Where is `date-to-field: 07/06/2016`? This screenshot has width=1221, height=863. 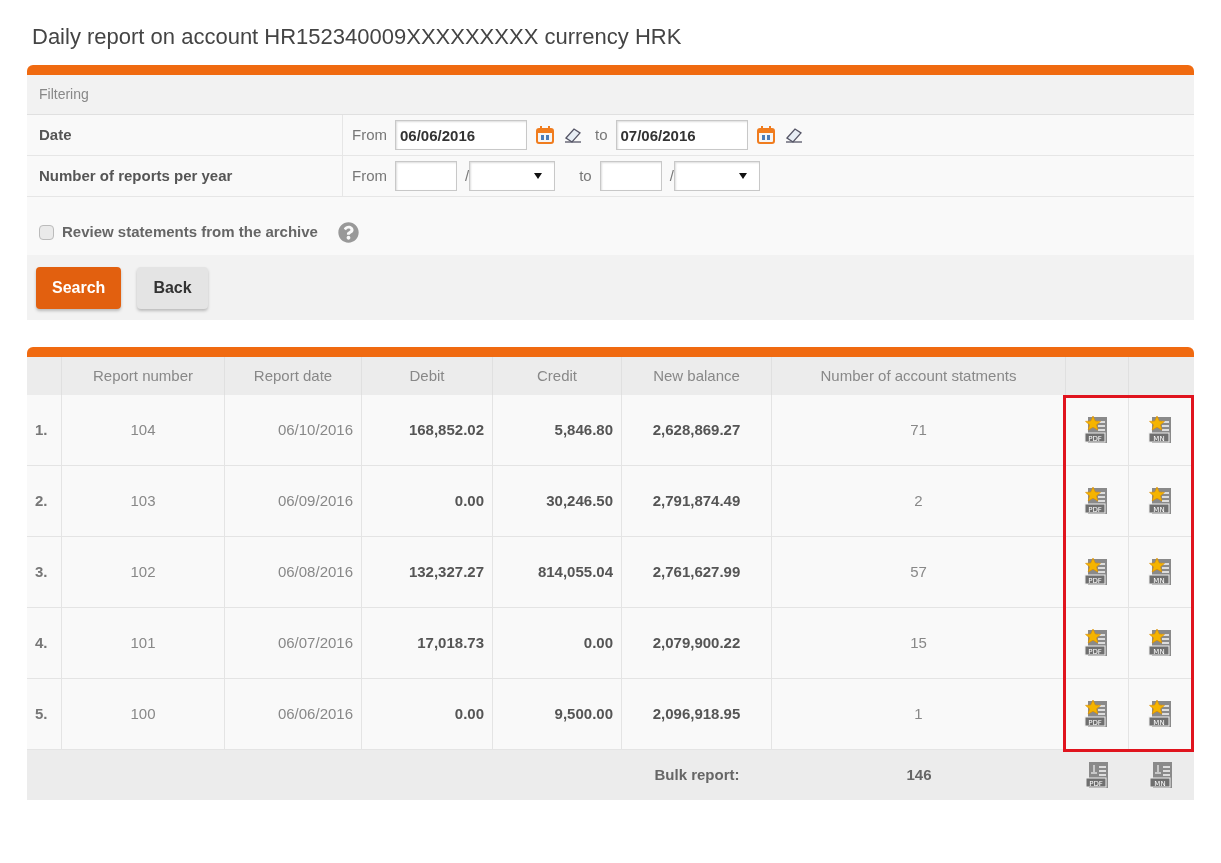 date-to-field: 07/06/2016 is located at coordinates (681, 135).